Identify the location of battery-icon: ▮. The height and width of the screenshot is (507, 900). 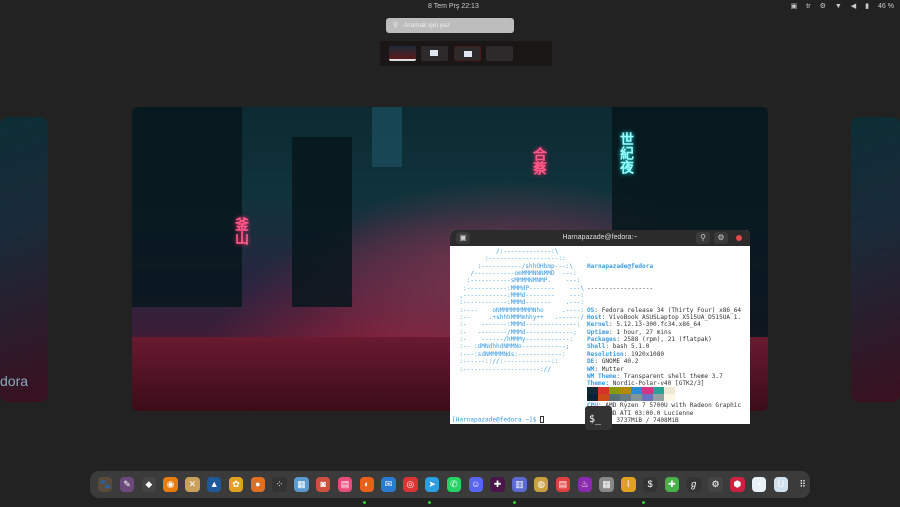
(867, 6).